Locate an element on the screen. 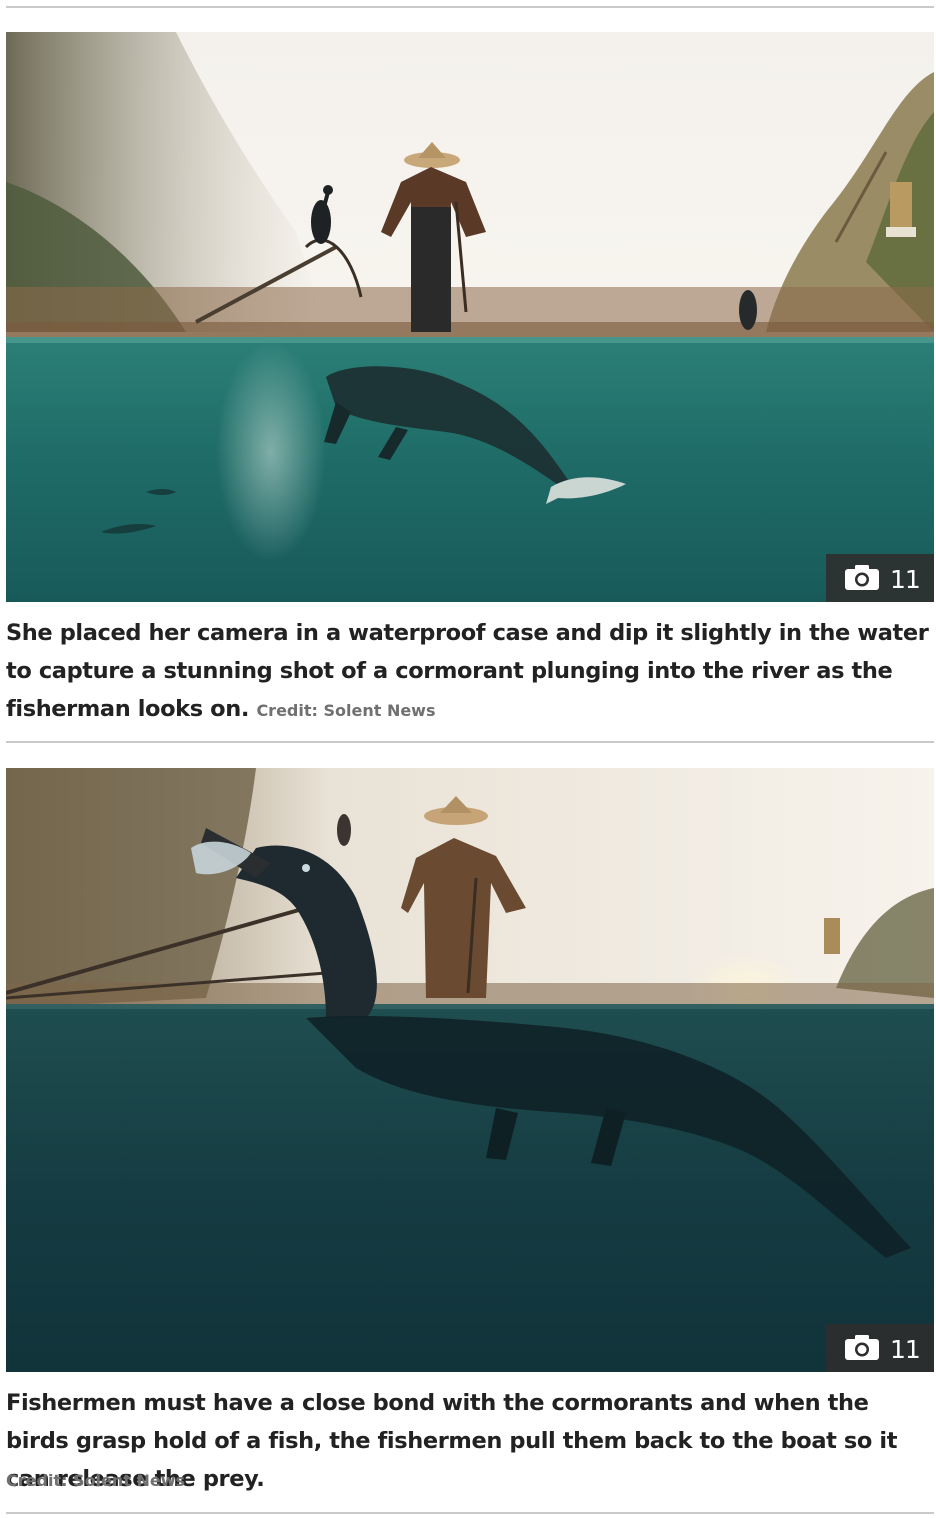  divider-bottom is located at coordinates (470, 1513).